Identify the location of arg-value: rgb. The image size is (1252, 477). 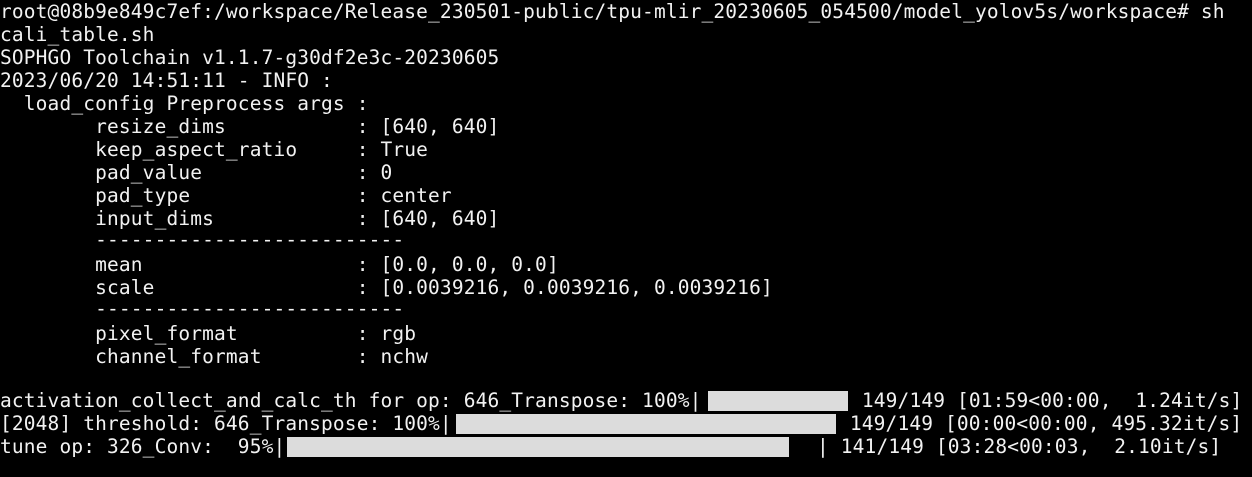
(398, 333).